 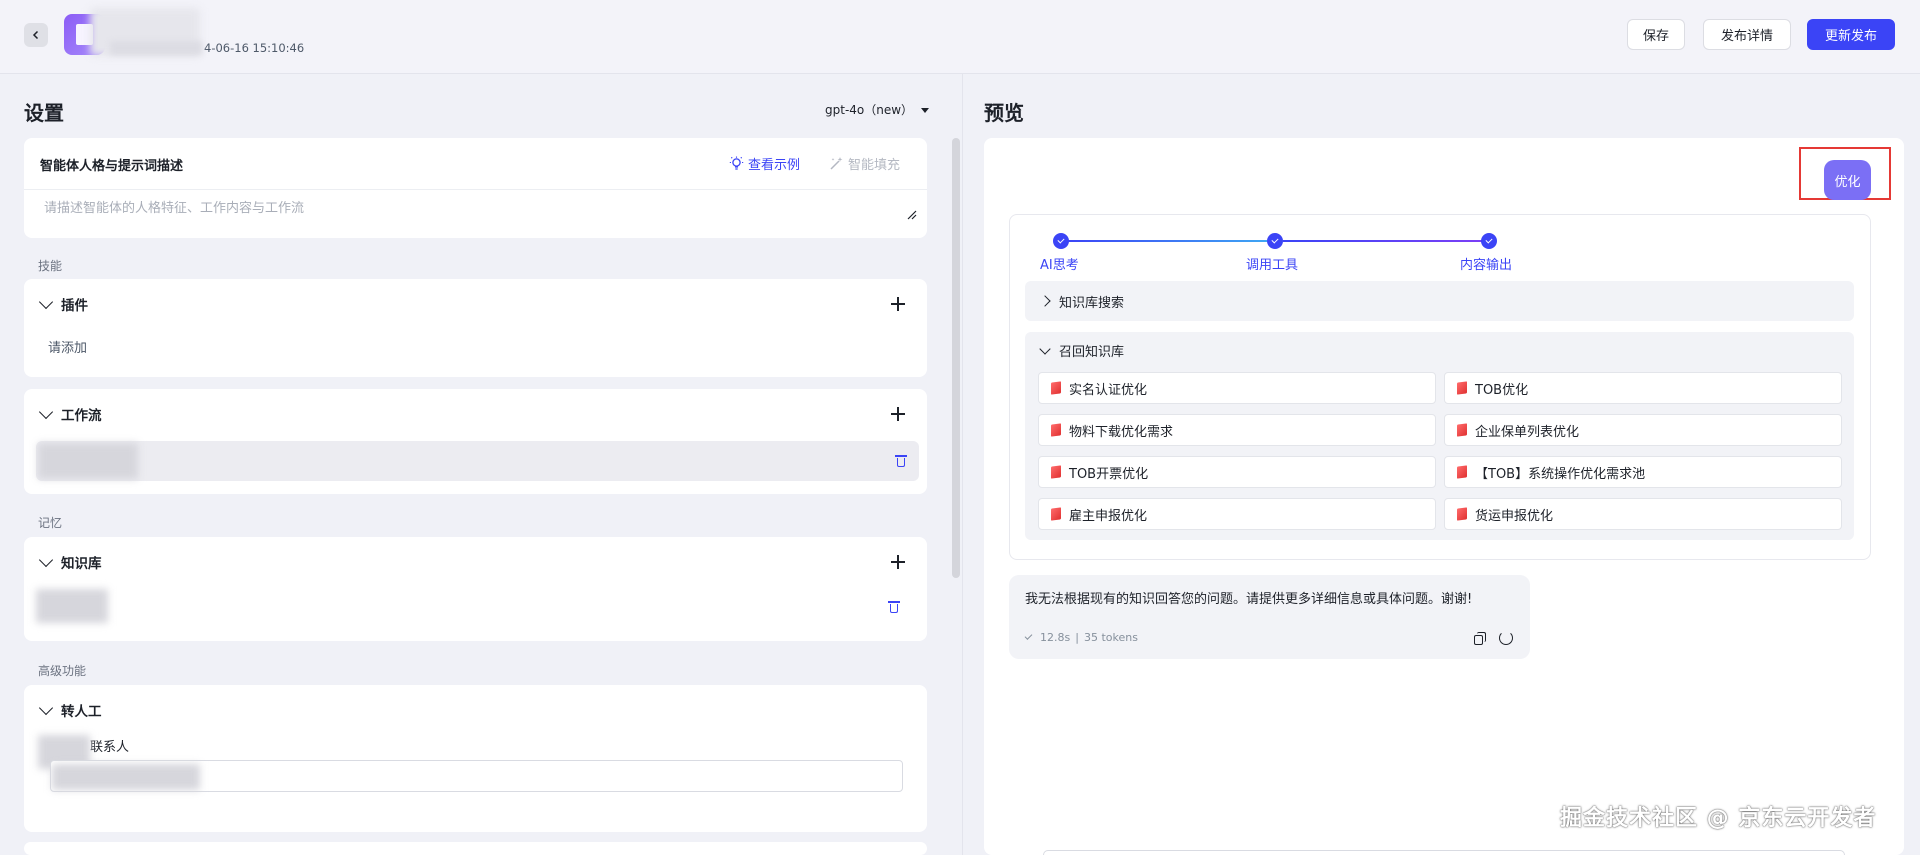 What do you see at coordinates (475, 414) in the screenshot?
I see `workflow-header: 工作流` at bounding box center [475, 414].